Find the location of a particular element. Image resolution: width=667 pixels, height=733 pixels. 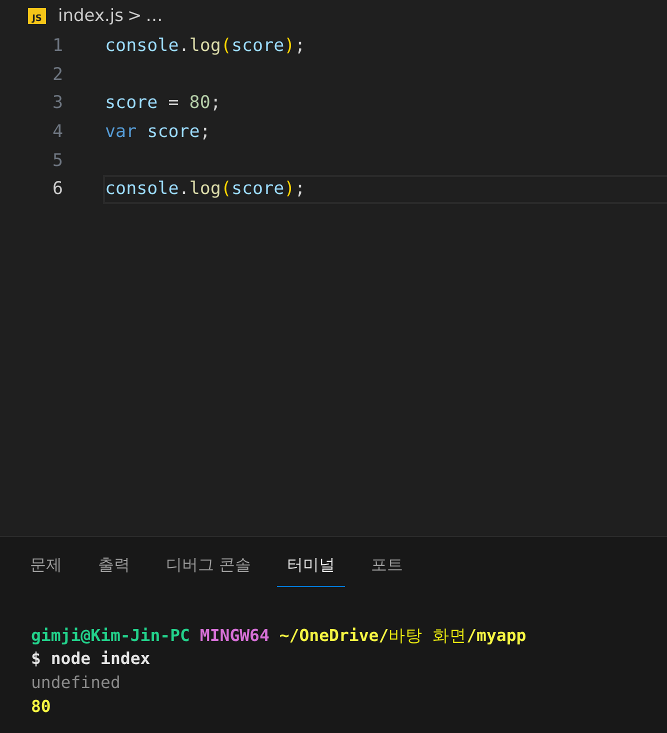

panel-tab: 포트 is located at coordinates (387, 569).